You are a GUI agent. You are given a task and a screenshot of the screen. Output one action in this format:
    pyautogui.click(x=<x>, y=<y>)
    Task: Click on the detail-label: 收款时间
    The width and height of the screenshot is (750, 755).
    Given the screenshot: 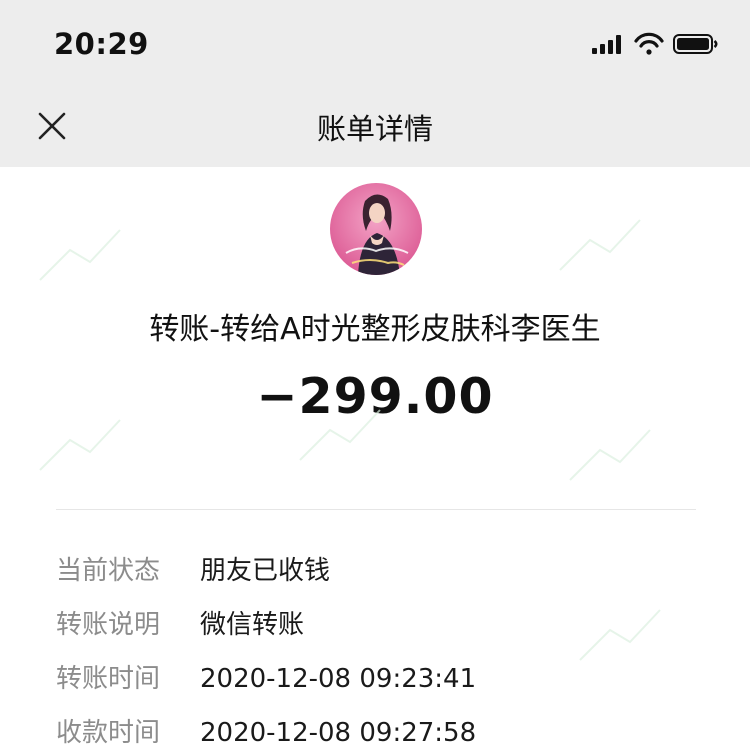 What is the action you would take?
    pyautogui.click(x=108, y=733)
    